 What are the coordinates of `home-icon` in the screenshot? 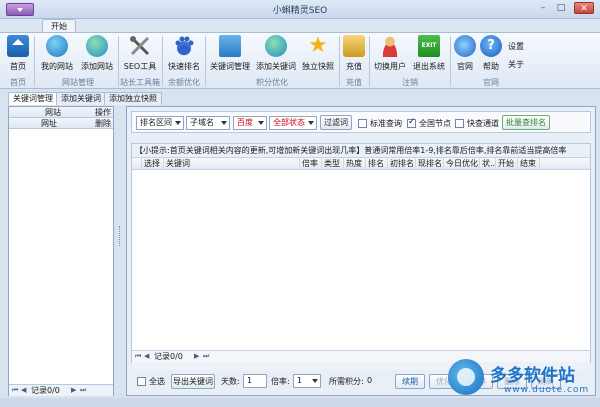 It's located at (18, 46).